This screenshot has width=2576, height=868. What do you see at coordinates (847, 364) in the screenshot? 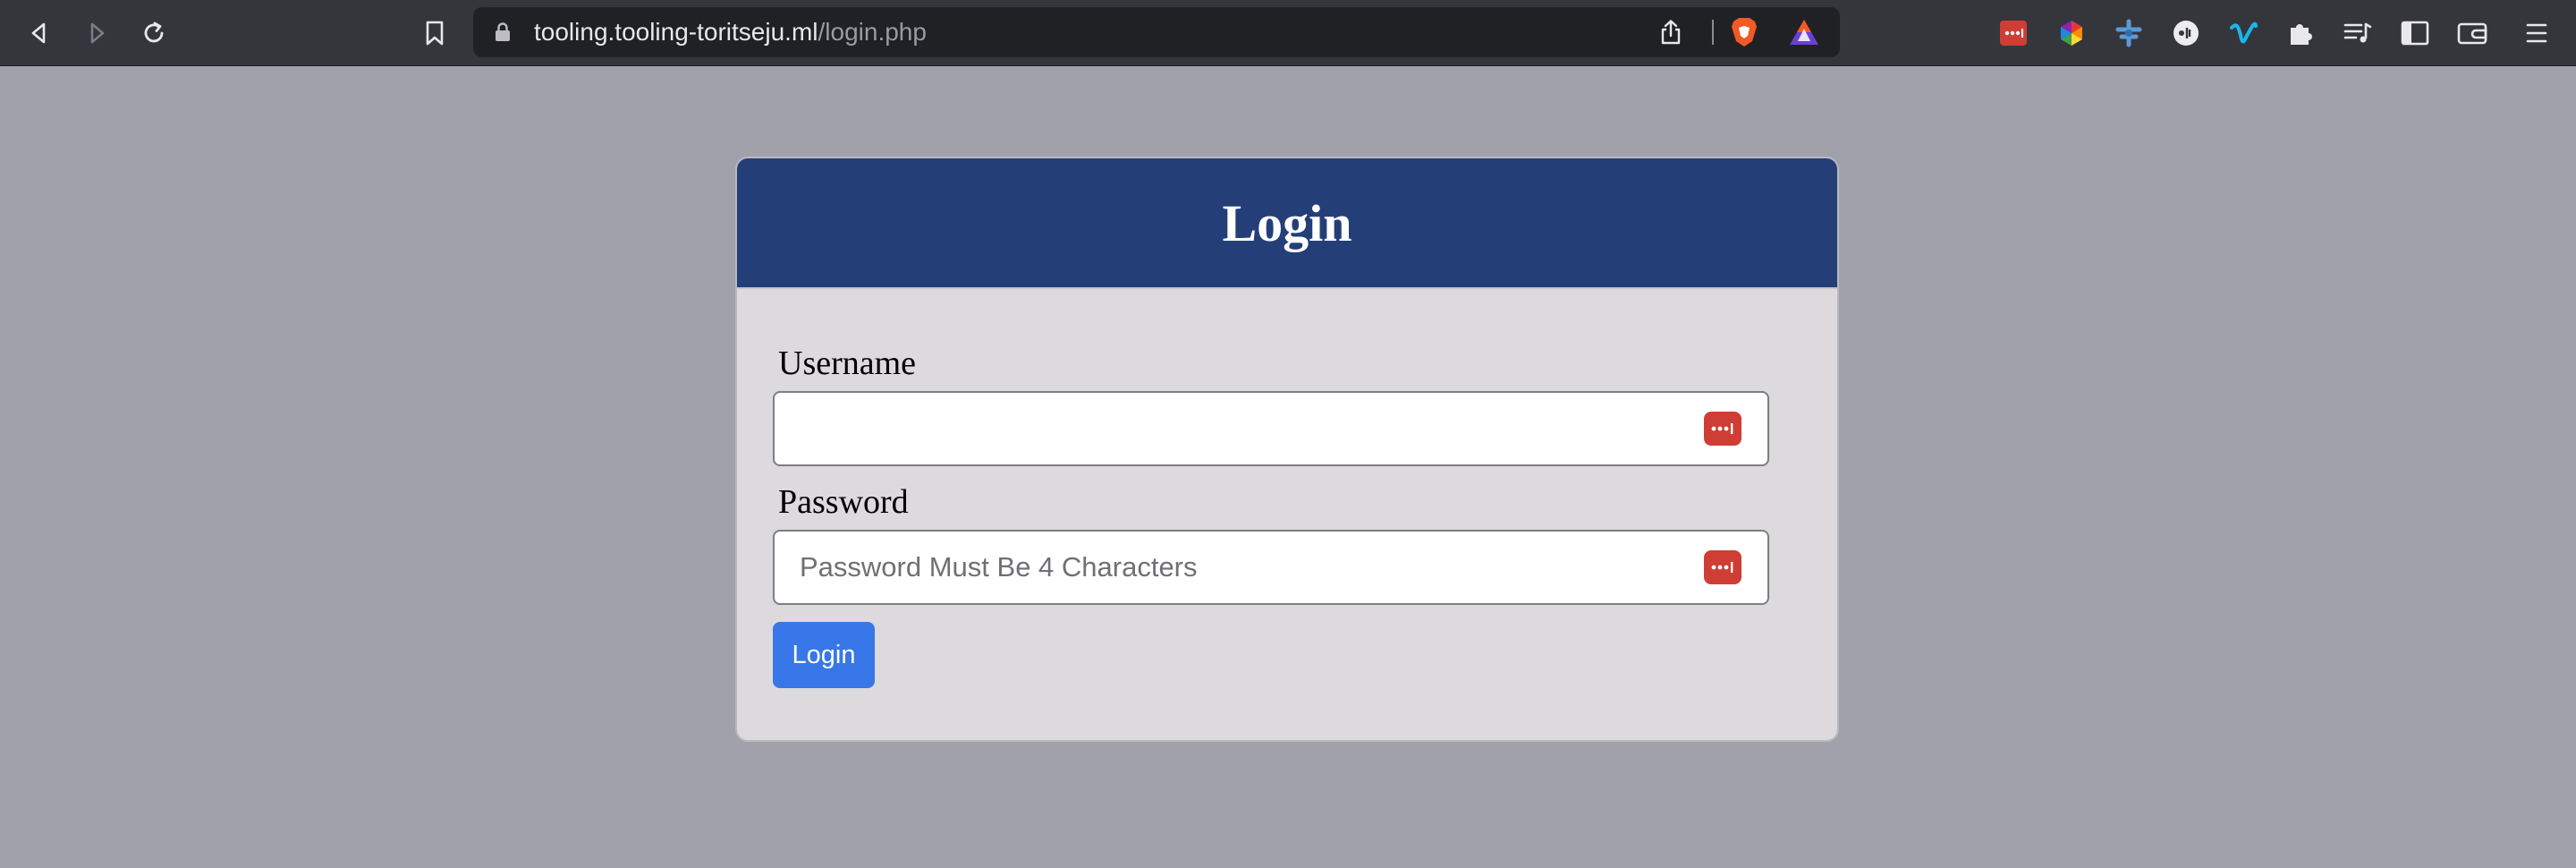
I see `username-label: Username` at bounding box center [847, 364].